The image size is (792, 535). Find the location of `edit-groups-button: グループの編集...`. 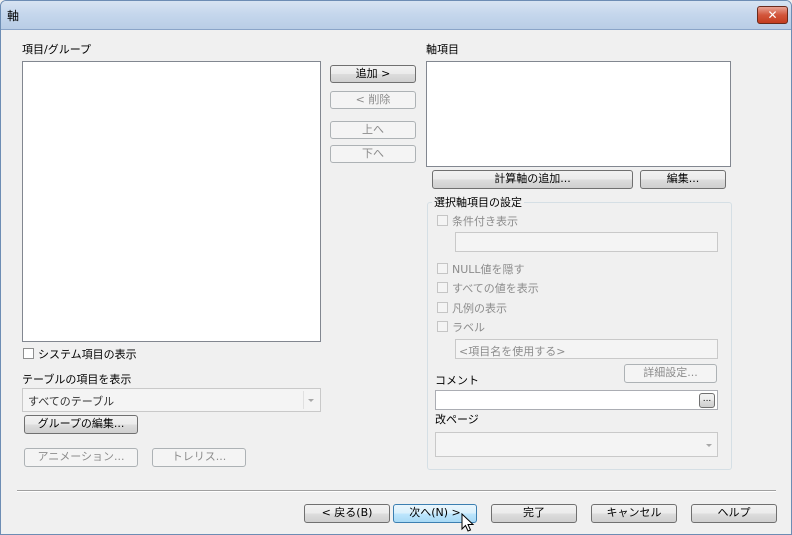

edit-groups-button: グループの編集... is located at coordinates (81, 424).